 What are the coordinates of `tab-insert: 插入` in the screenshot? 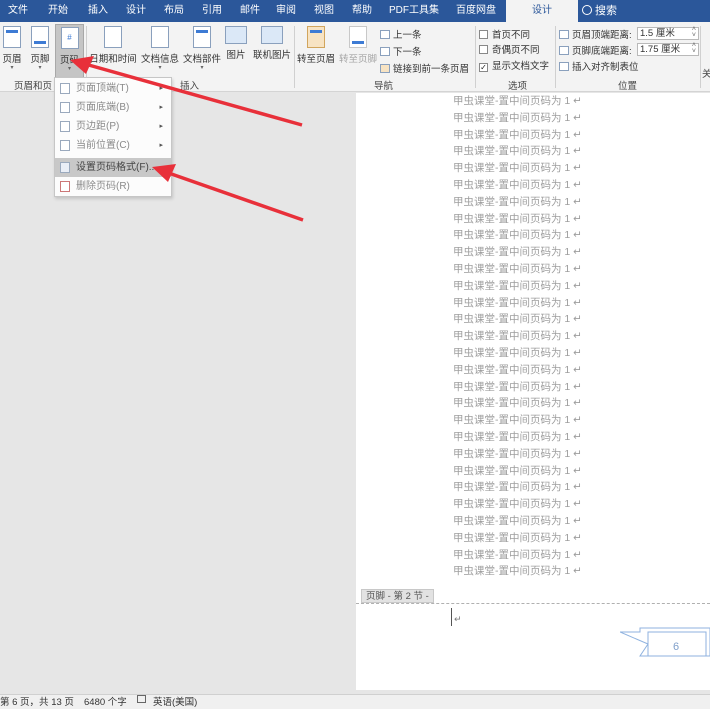 It's located at (98, 11).